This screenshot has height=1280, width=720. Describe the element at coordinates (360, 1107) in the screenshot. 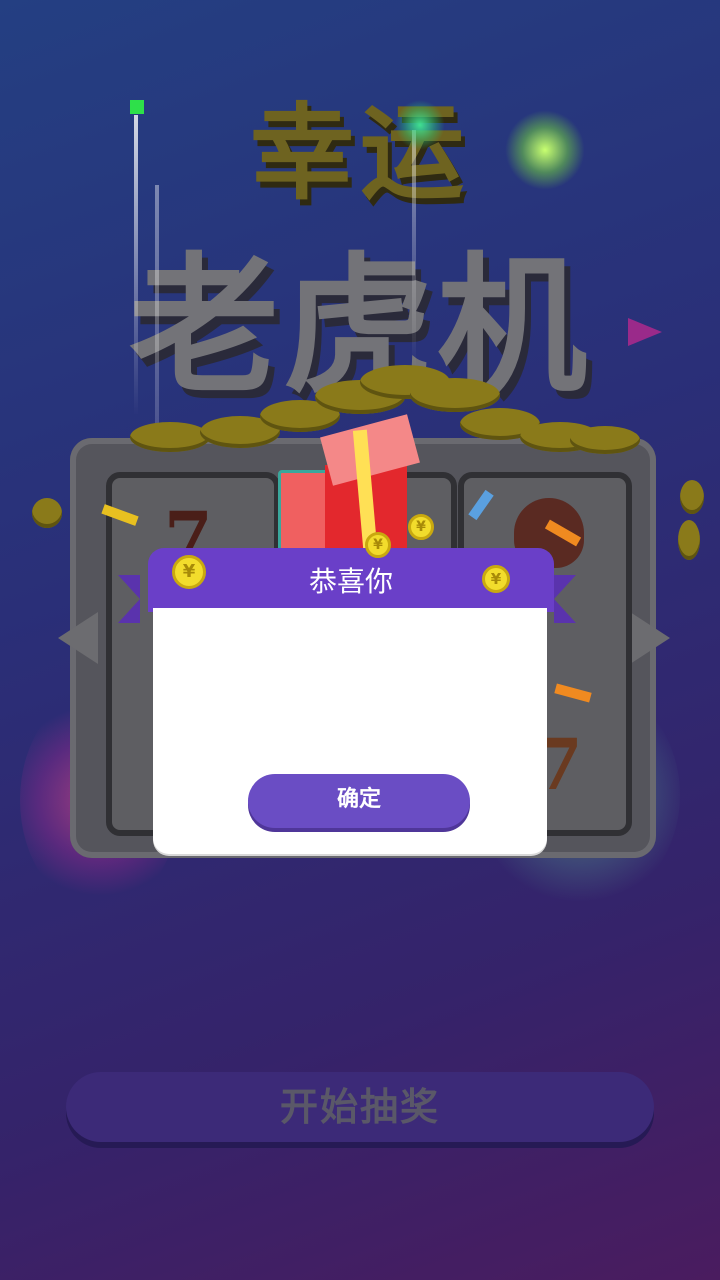

I see `start-draw-button: 开始抽奖` at that location.